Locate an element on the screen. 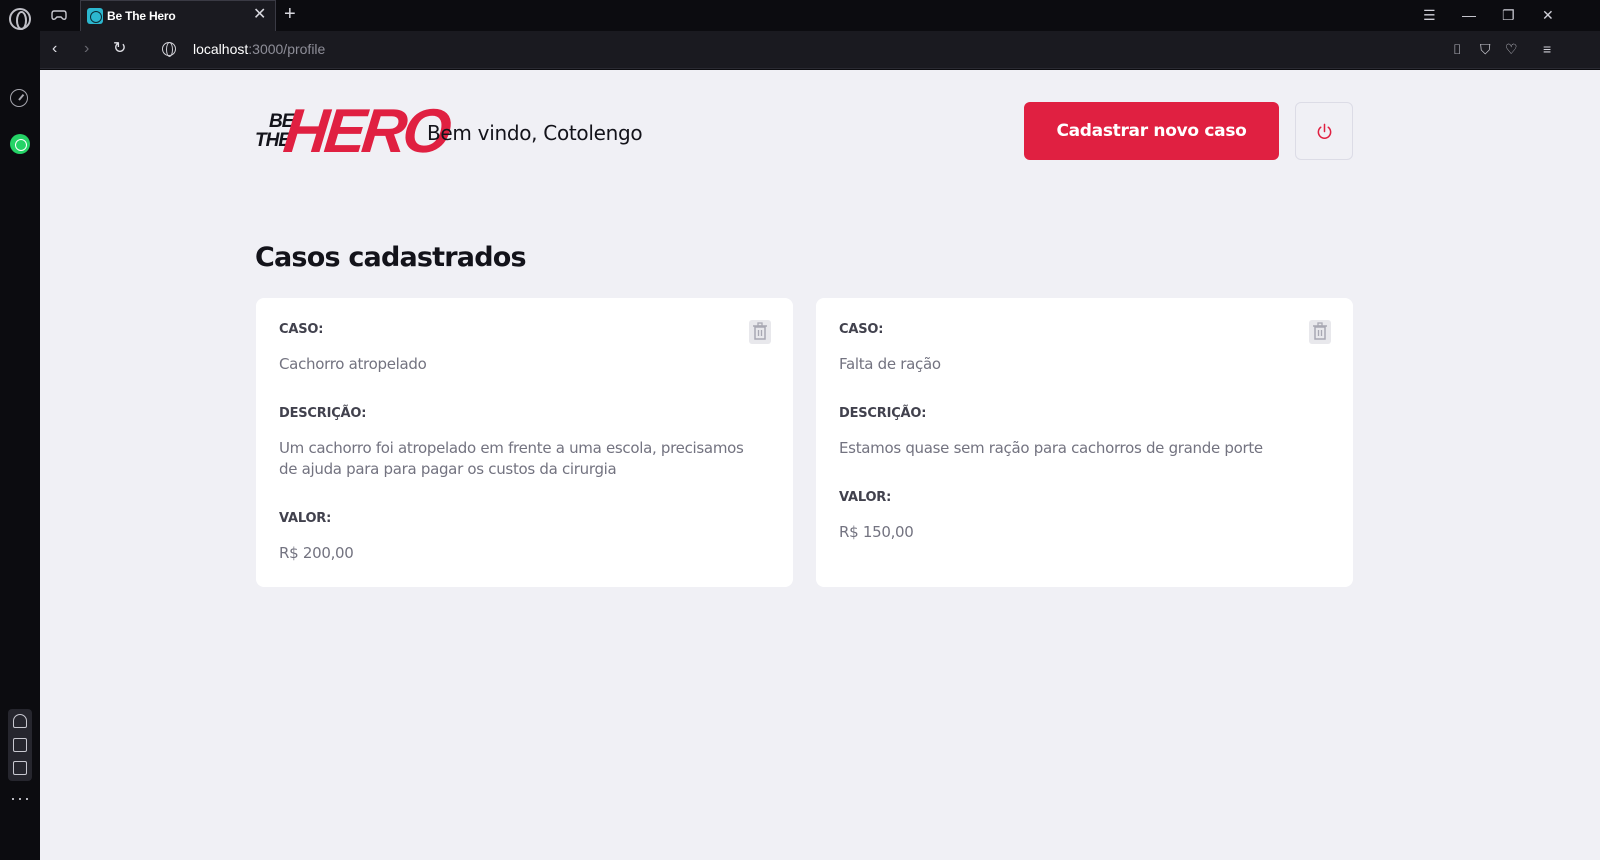 This screenshot has width=1600, height=860. page-title: Casos cadastrados is located at coordinates (391, 257).